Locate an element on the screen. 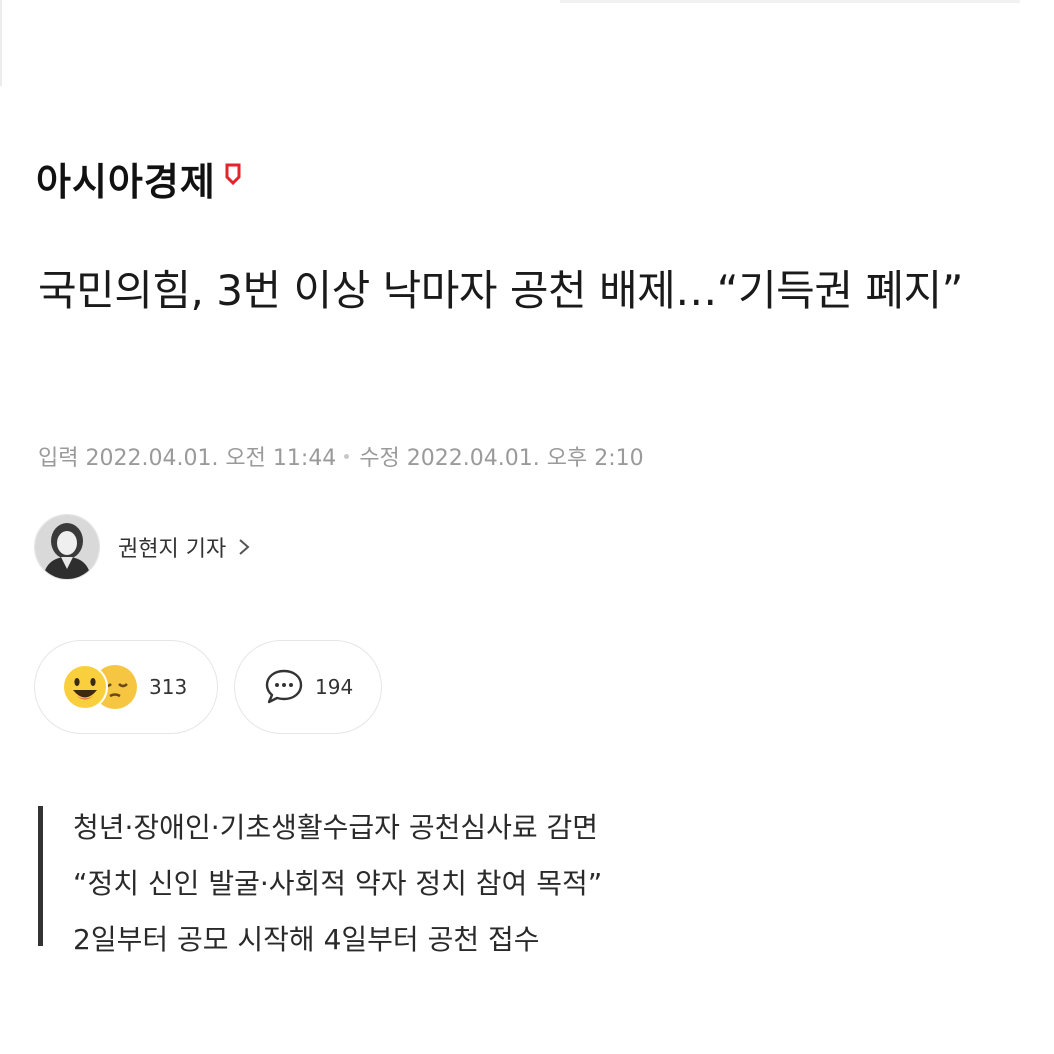 The height and width of the screenshot is (1054, 1054). updated-time: 2022.04.01. 오후 2:10 is located at coordinates (525, 458).